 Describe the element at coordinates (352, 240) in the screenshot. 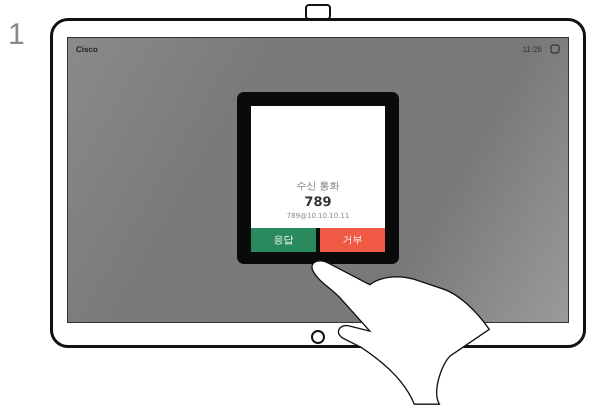

I see `decline-button: 거부` at that location.